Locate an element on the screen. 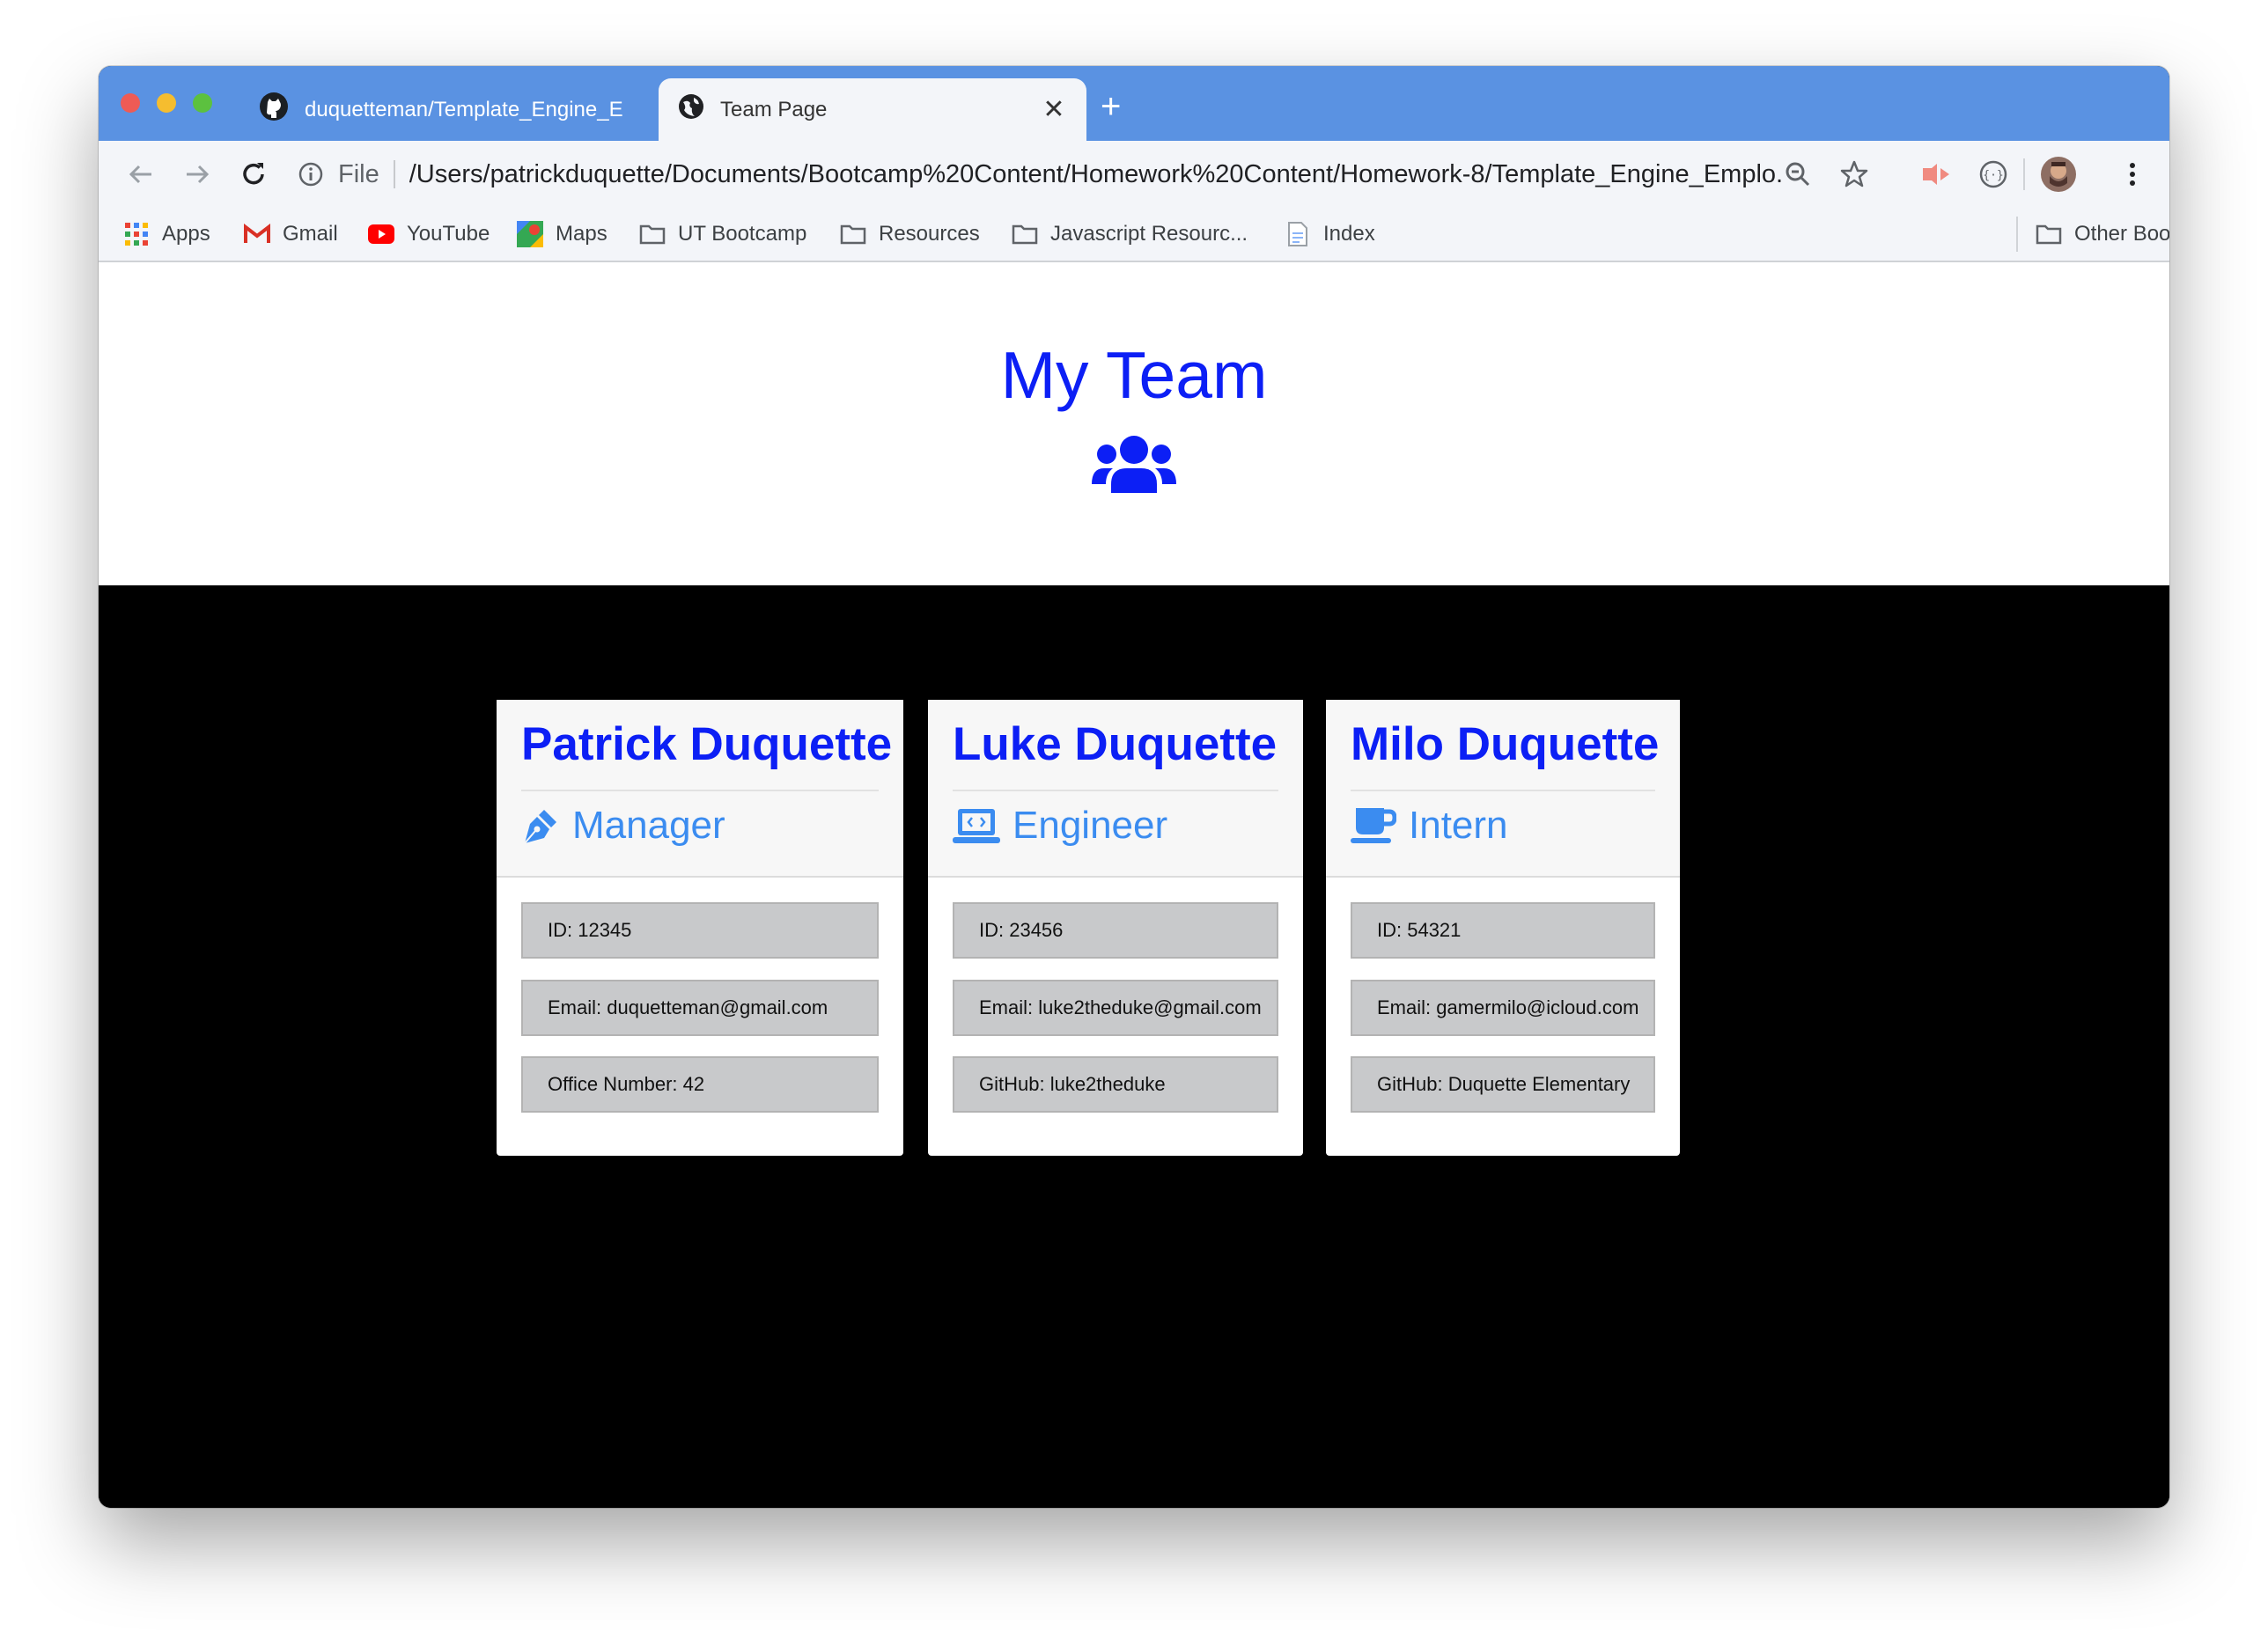 Image resolution: width=2268 pixels, height=1639 pixels. tab-team-page: Team Page ✕ is located at coordinates (872, 109).